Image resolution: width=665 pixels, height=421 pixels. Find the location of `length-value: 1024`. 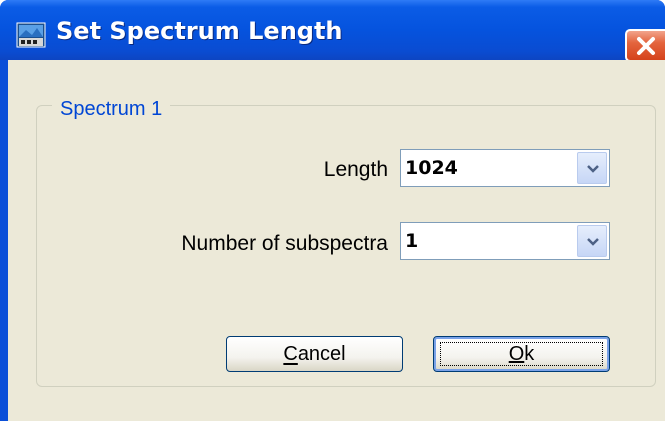

length-value: 1024 is located at coordinates (431, 168).